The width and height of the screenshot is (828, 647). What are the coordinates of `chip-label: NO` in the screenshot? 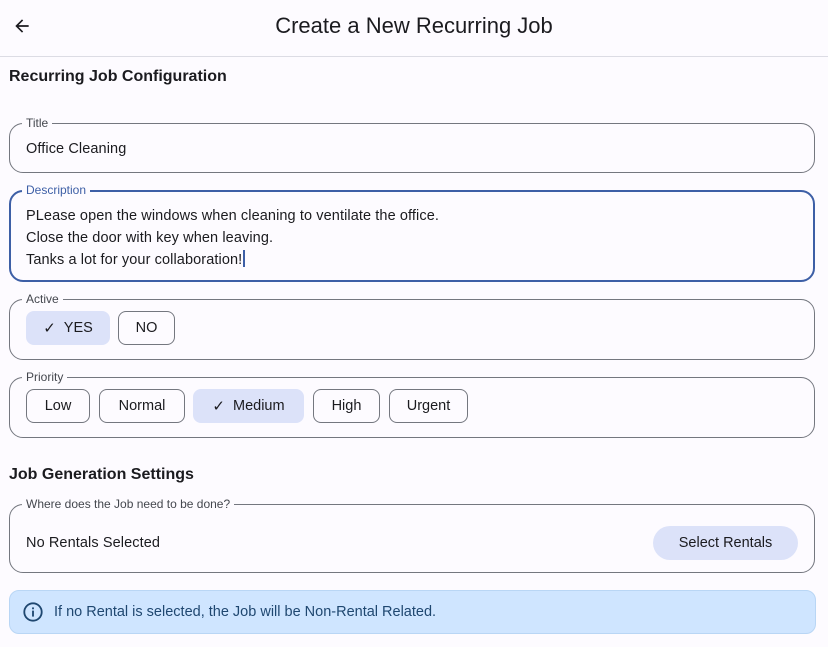 It's located at (146, 328).